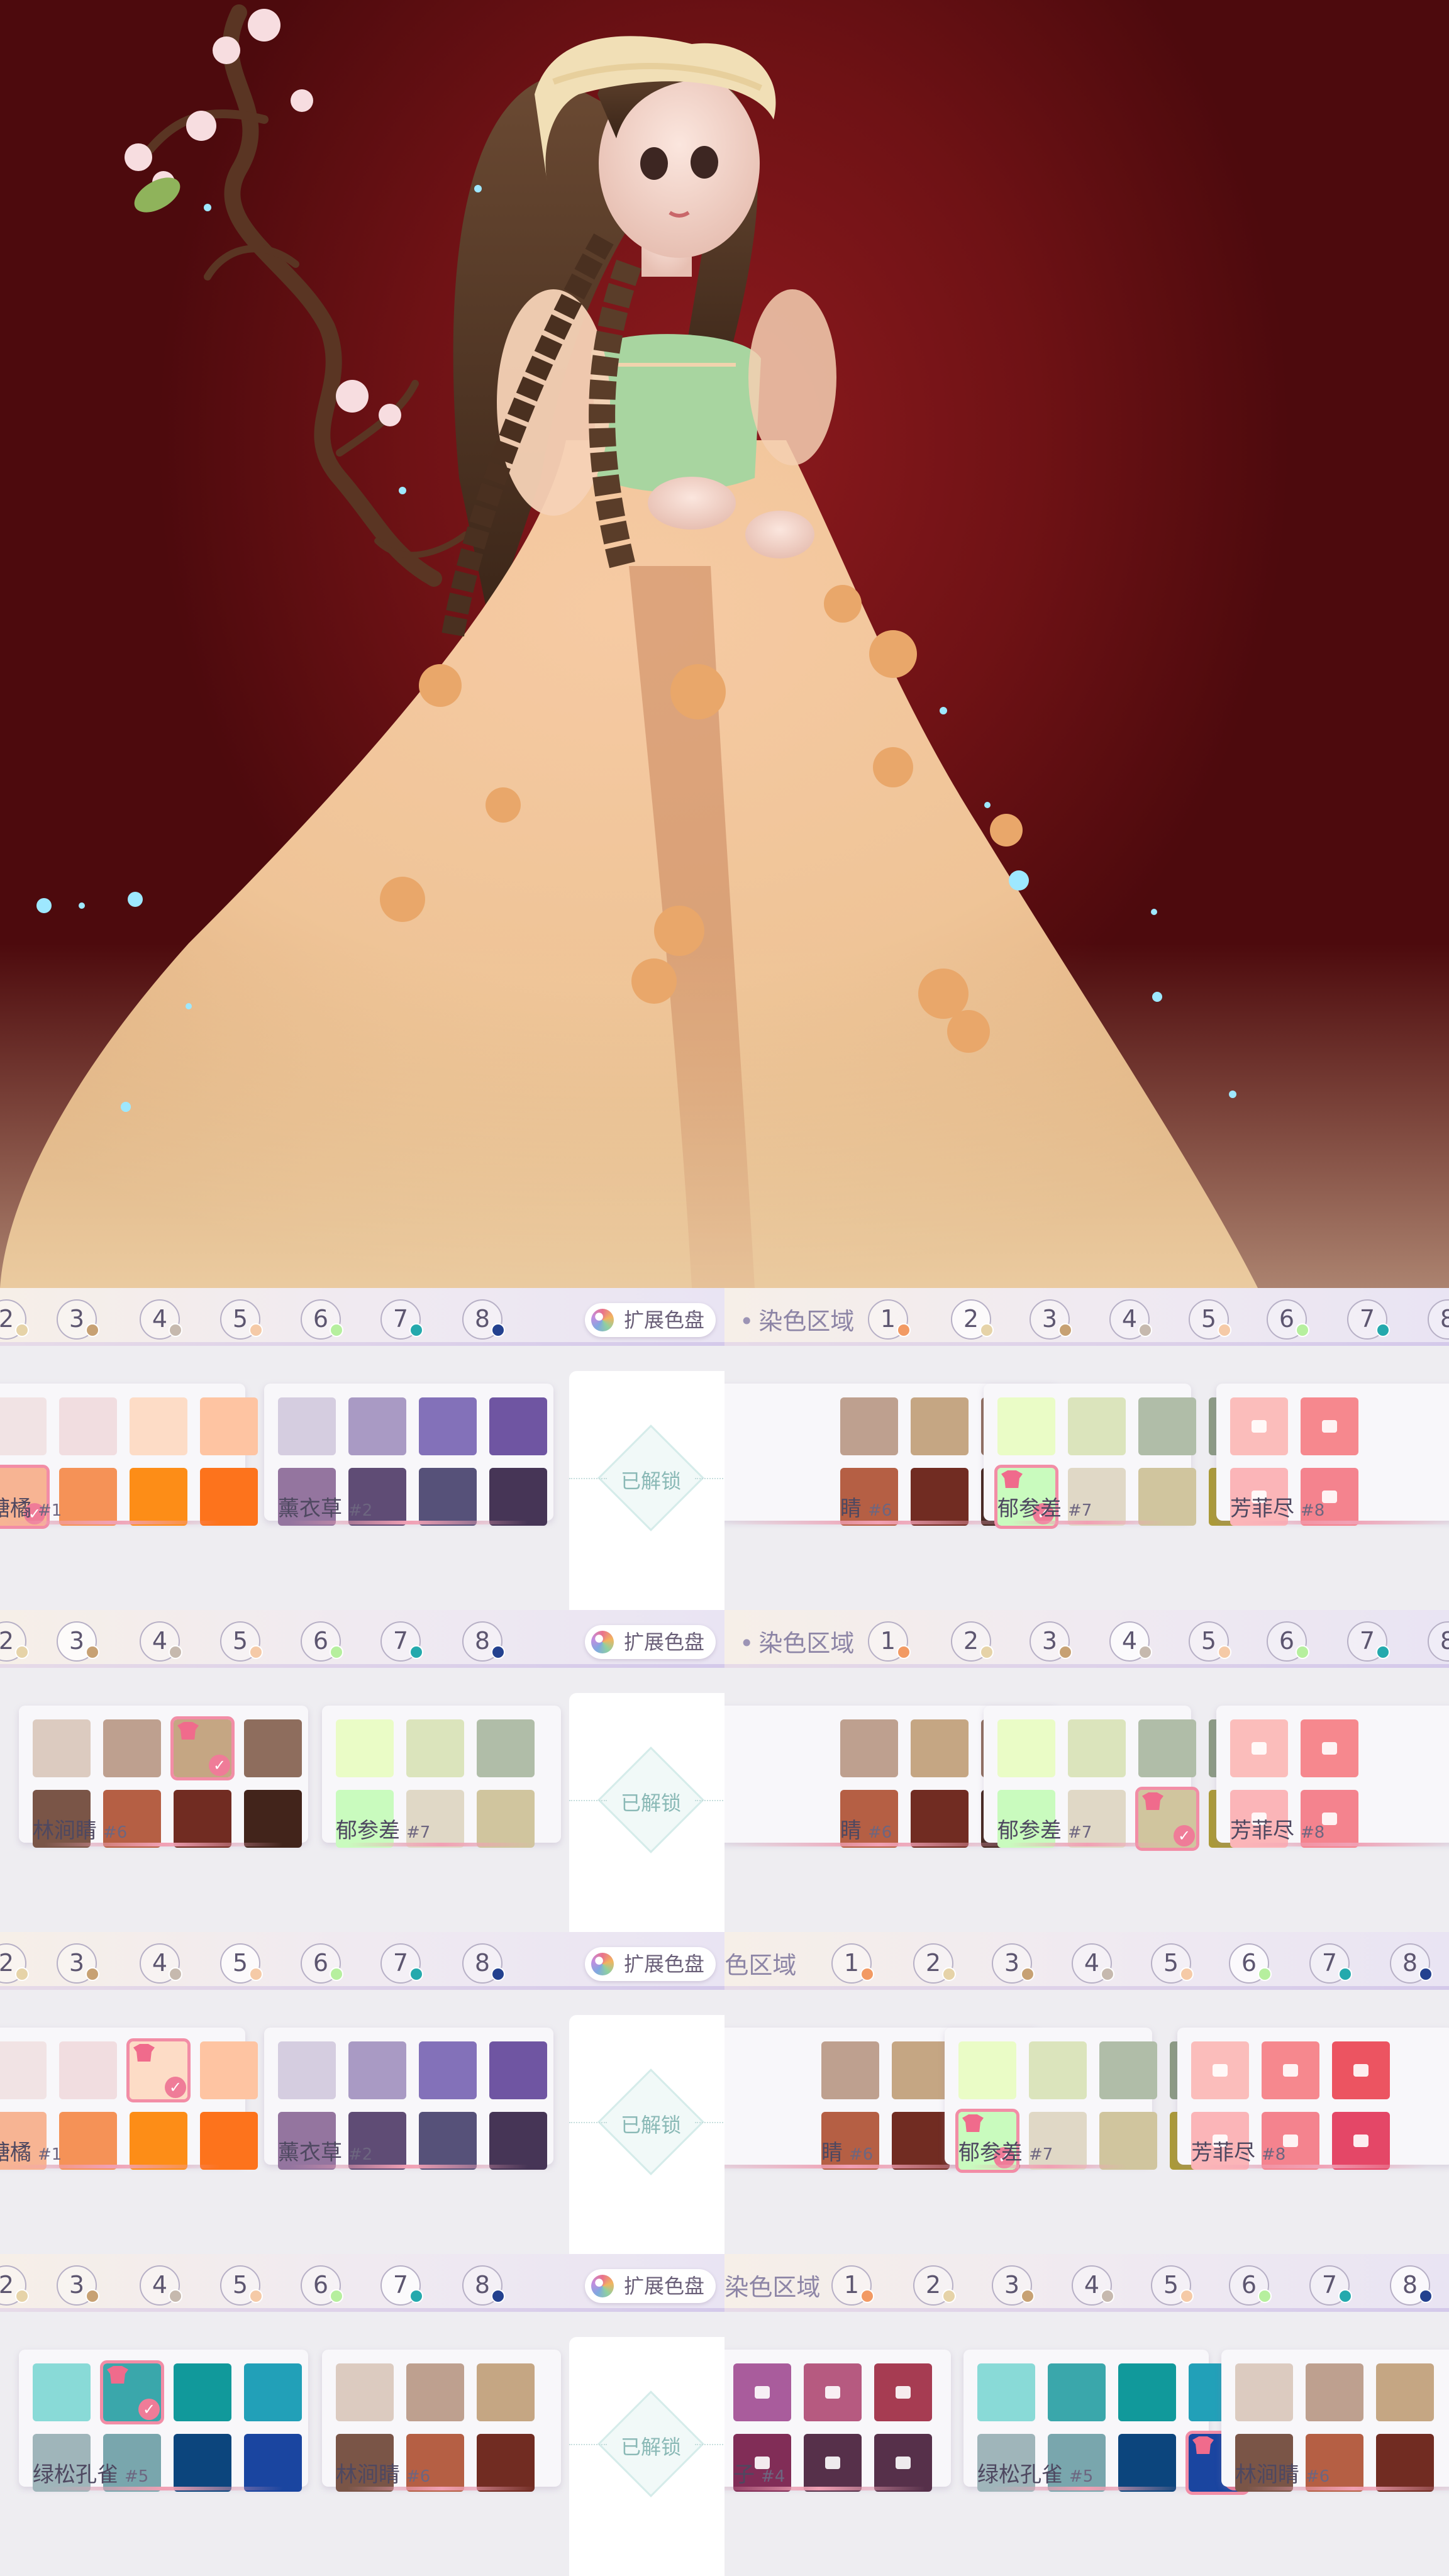 This screenshot has height=2576, width=1449. Describe the element at coordinates (322, 1319) in the screenshot. I see `dye-region-tab-6: 6` at that location.